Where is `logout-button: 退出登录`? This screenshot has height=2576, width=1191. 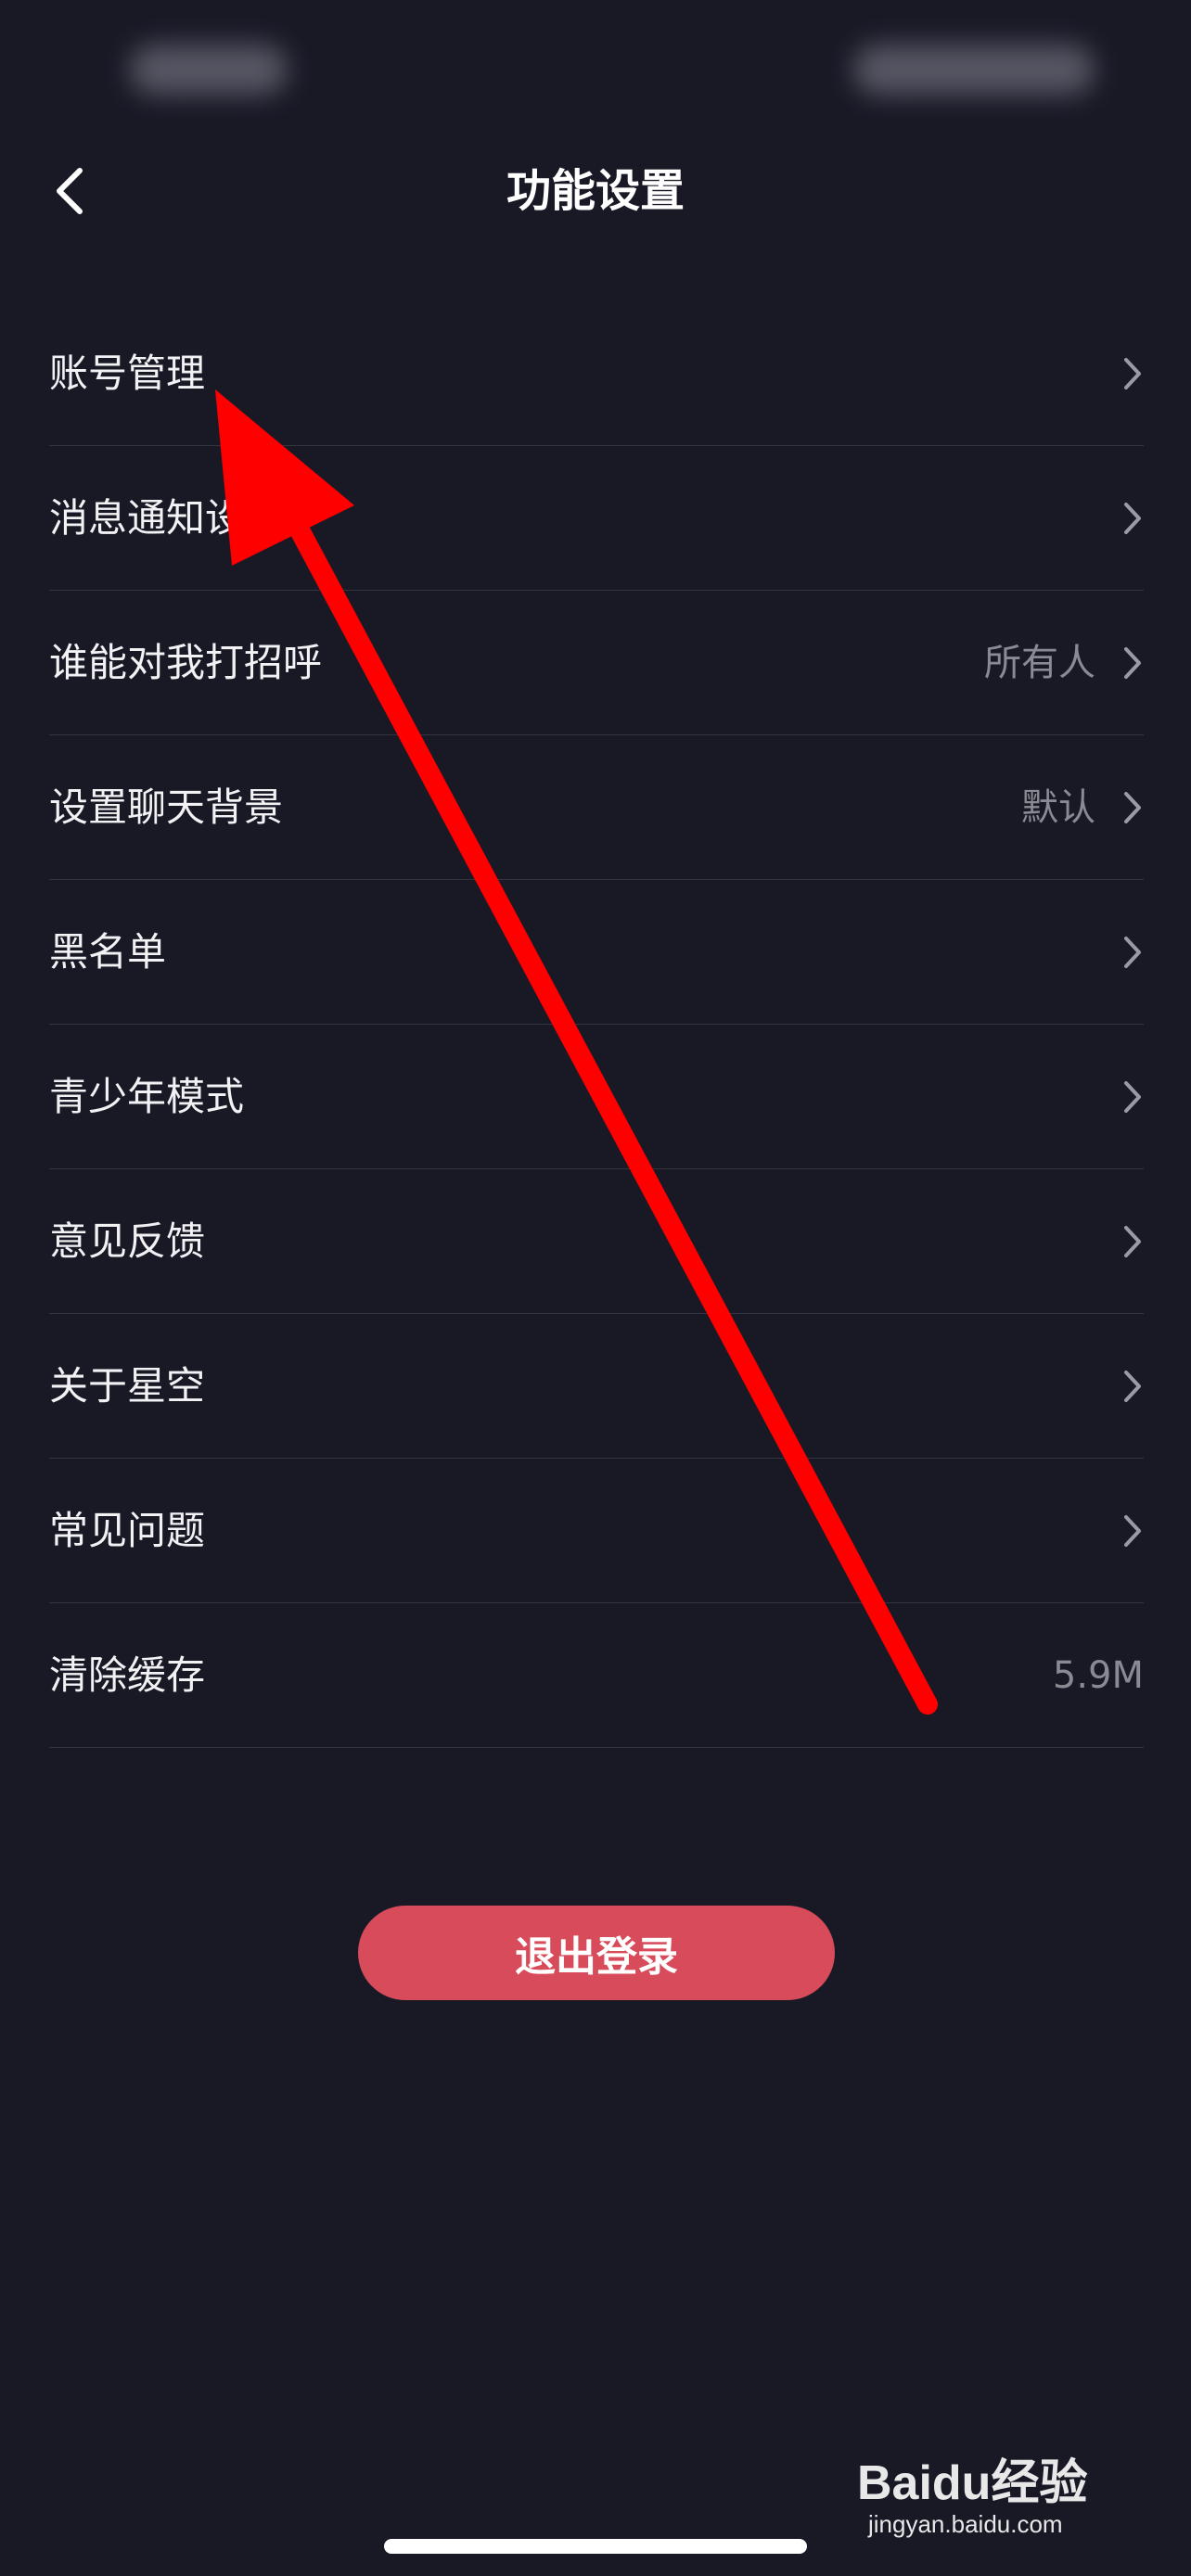
logout-button: 退出登录 is located at coordinates (597, 1953).